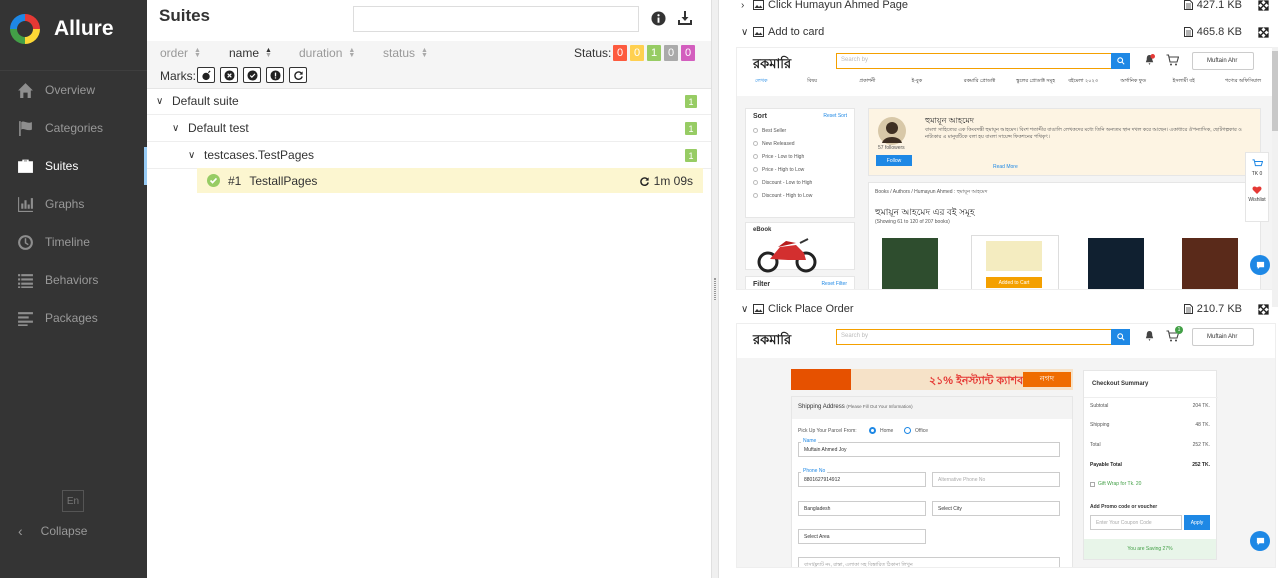 The width and height of the screenshot is (1280, 578). I want to click on attachment-size-value: 465.8 KB, so click(1219, 32).